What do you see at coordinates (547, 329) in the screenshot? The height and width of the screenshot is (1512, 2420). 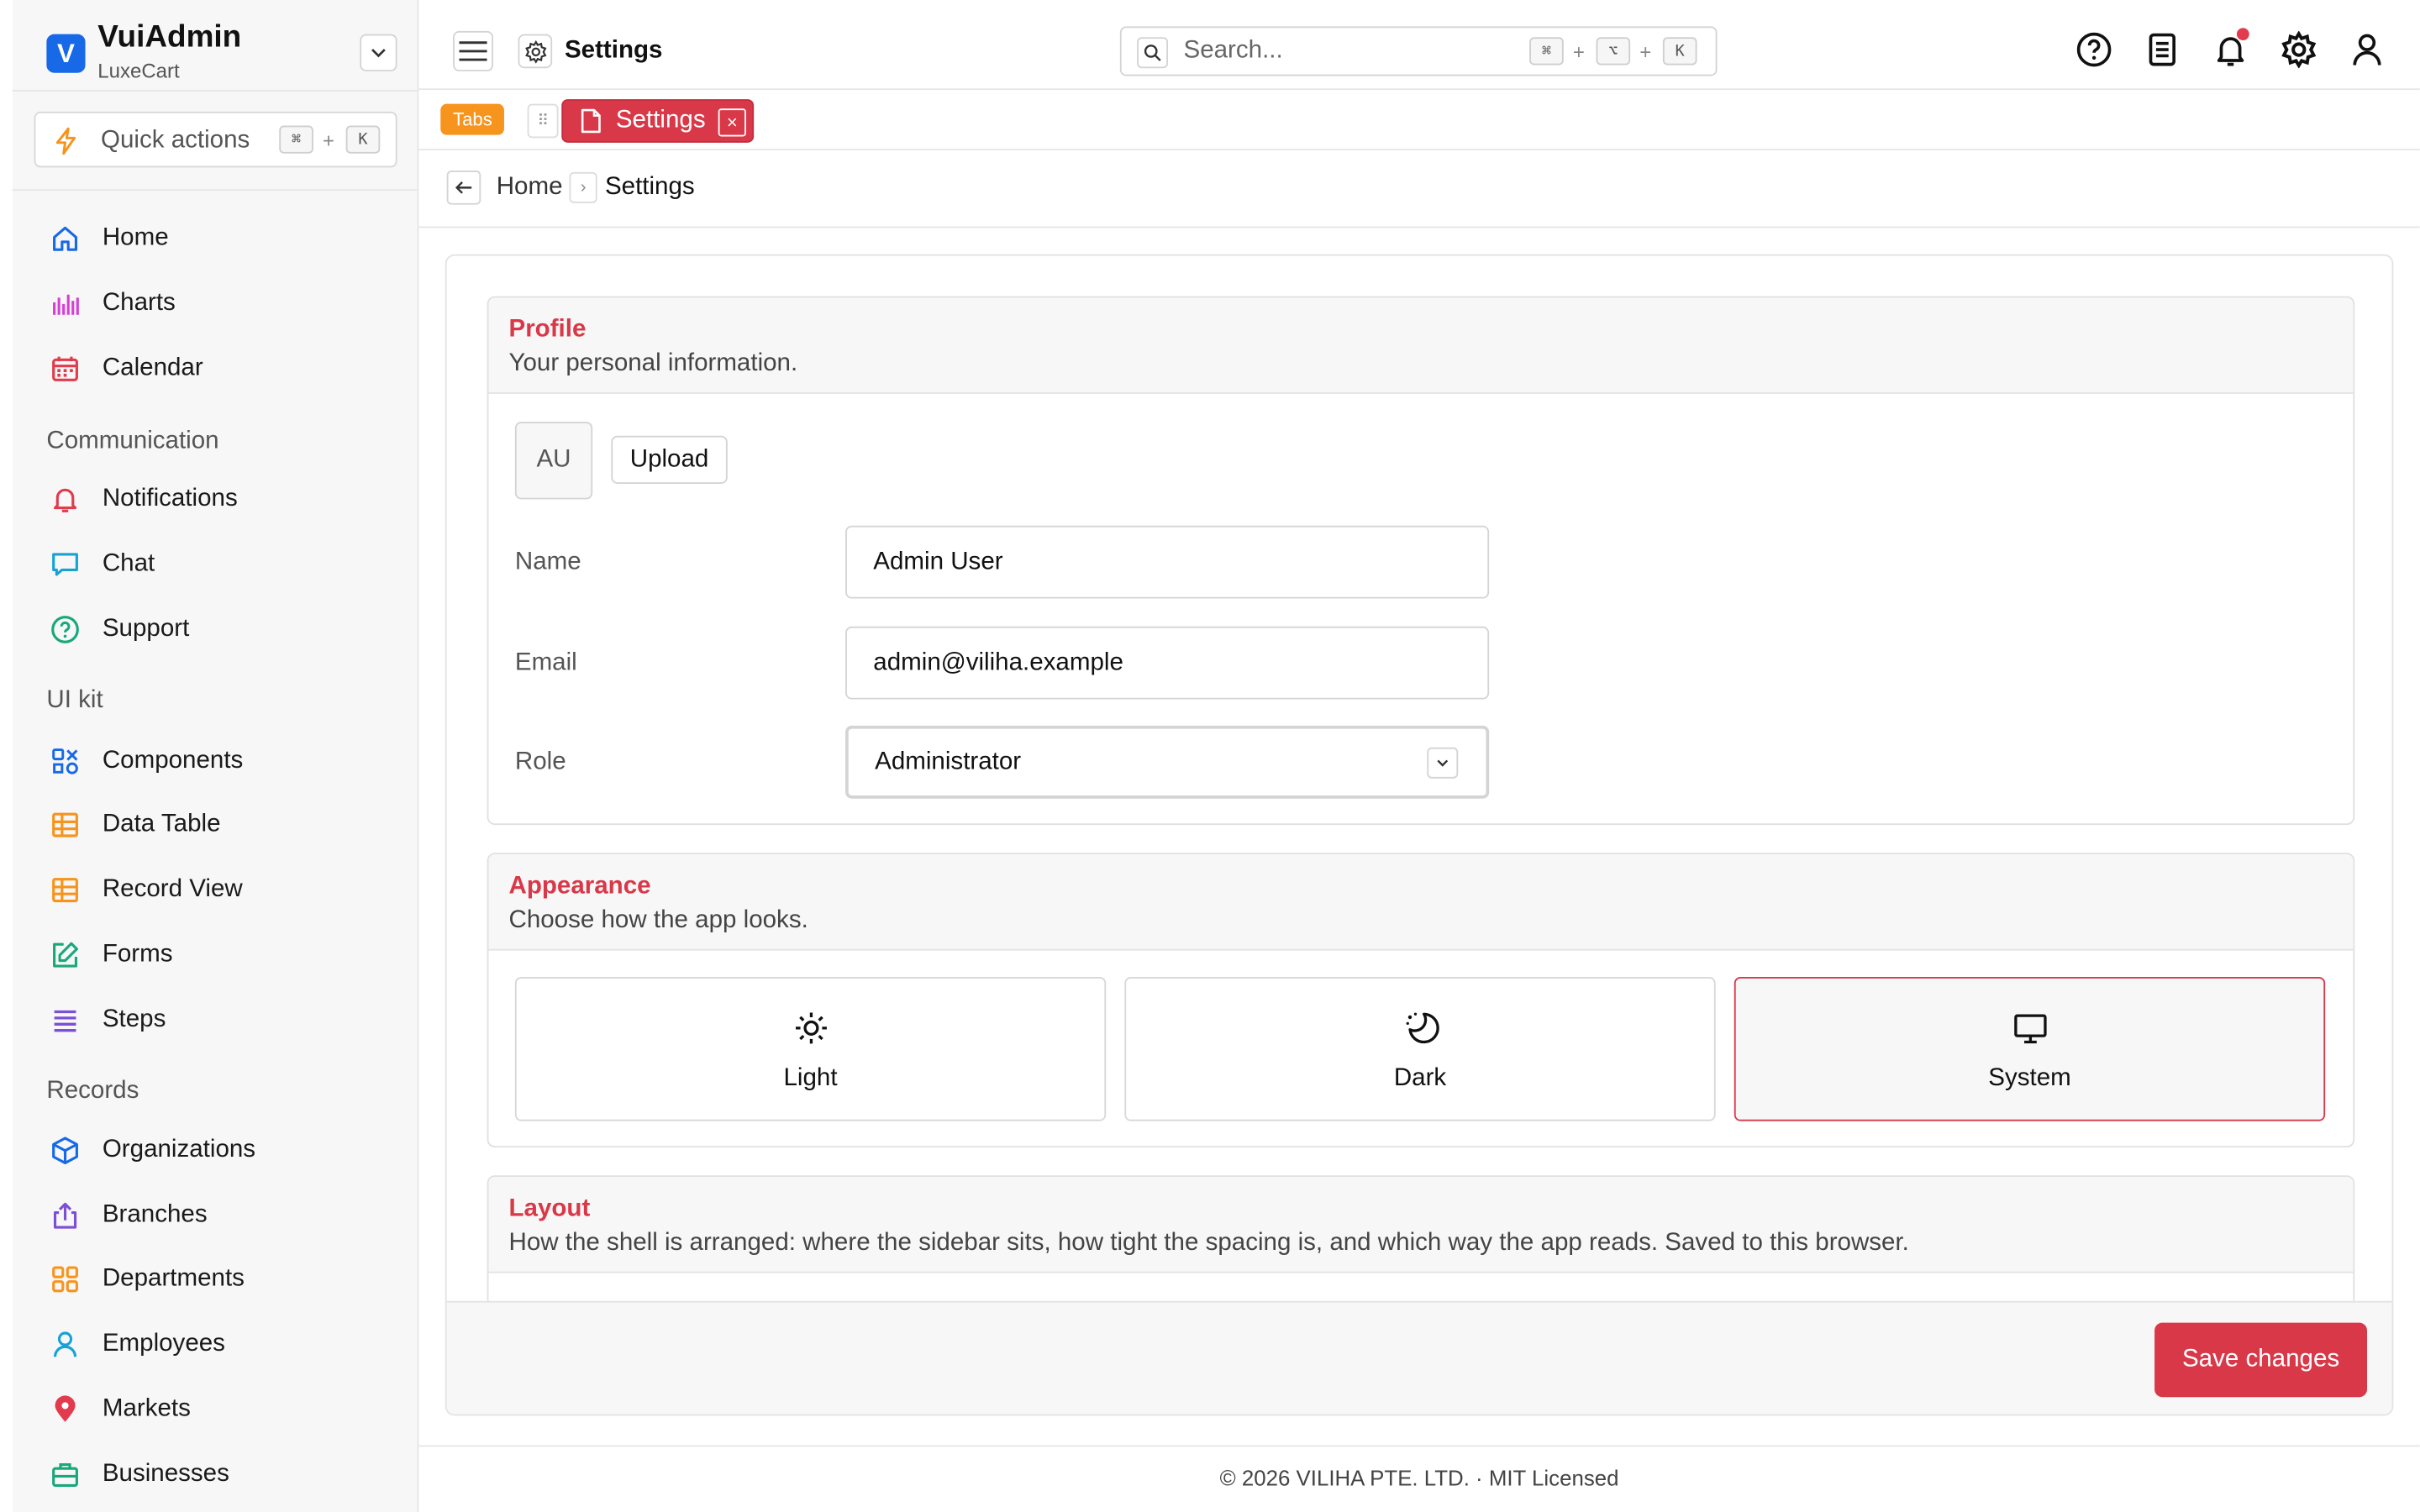 I see `section-title: Profile` at bounding box center [547, 329].